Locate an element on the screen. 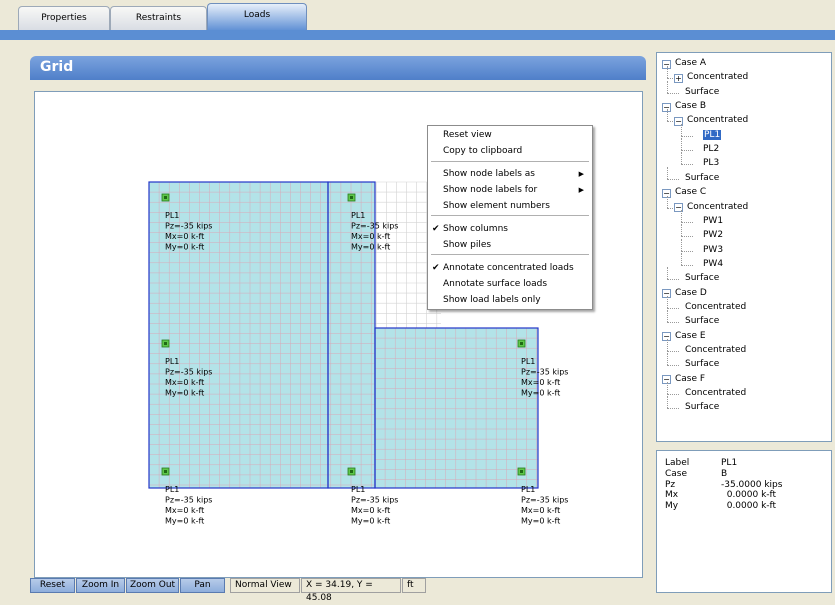 Image resolution: width=835 pixels, height=605 pixels. tree-item: PL1 is located at coordinates (712, 135).